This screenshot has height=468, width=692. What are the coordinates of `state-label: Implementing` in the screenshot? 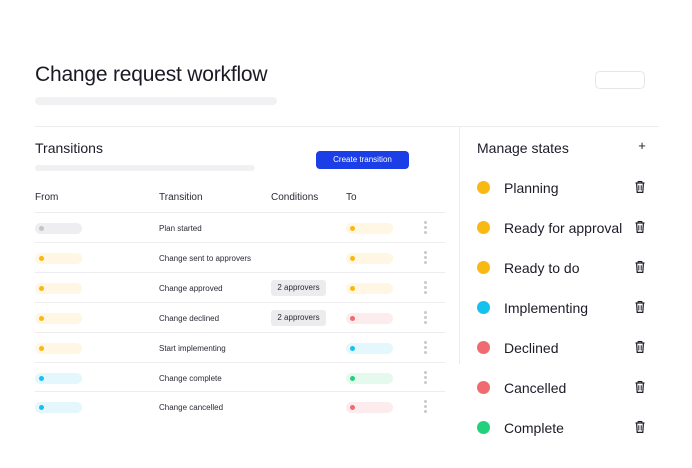 It's located at (546, 308).